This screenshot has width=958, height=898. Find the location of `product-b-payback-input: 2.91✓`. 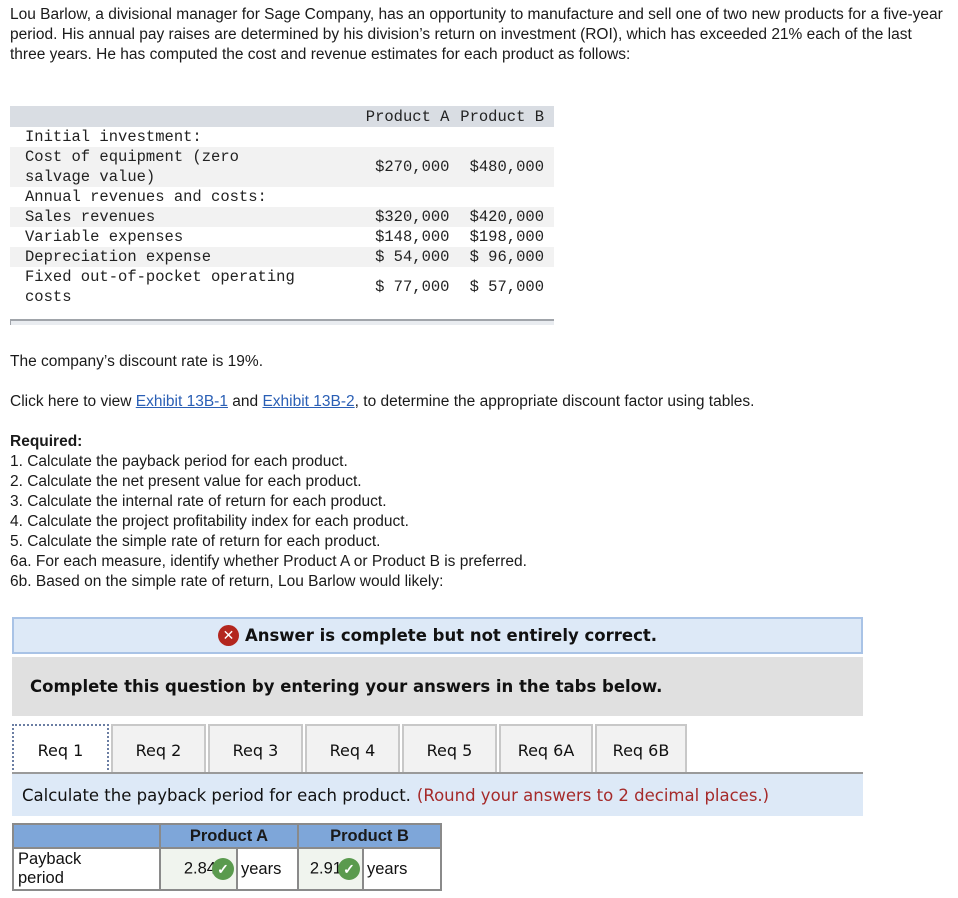

product-b-payback-input: 2.91✓ is located at coordinates (330, 869).